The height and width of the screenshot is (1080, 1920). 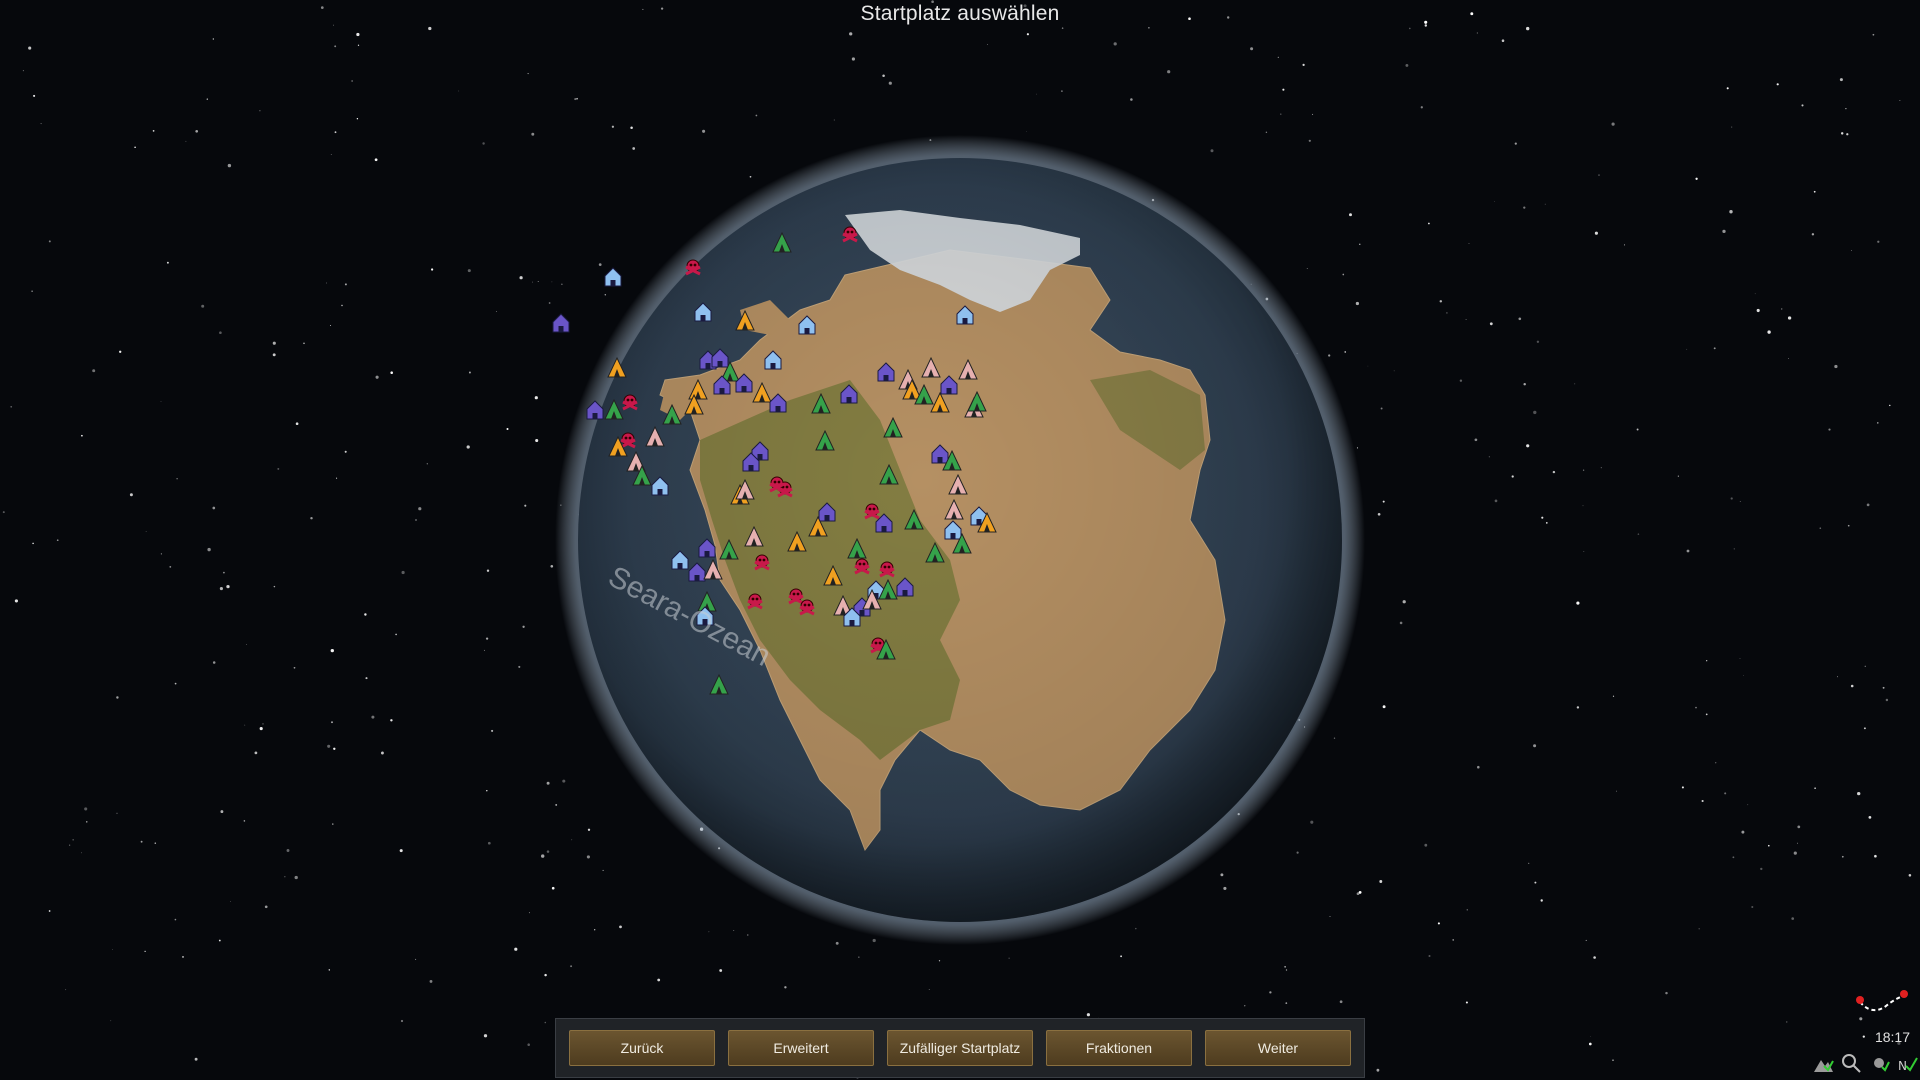 I want to click on terrain-toggle-icon, so click(x=1823, y=1063).